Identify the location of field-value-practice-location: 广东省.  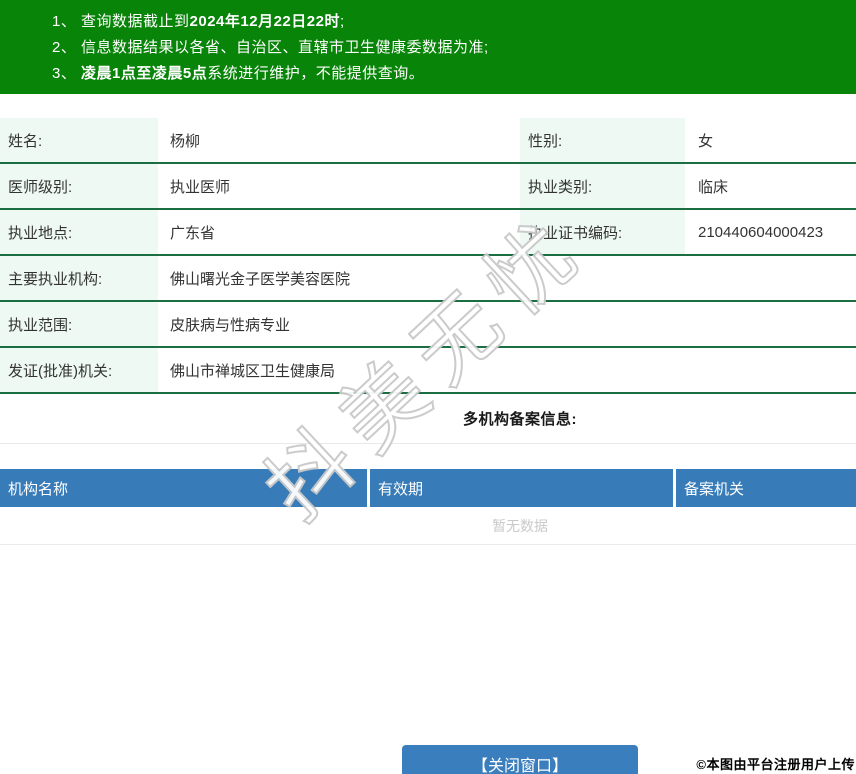
(193, 233).